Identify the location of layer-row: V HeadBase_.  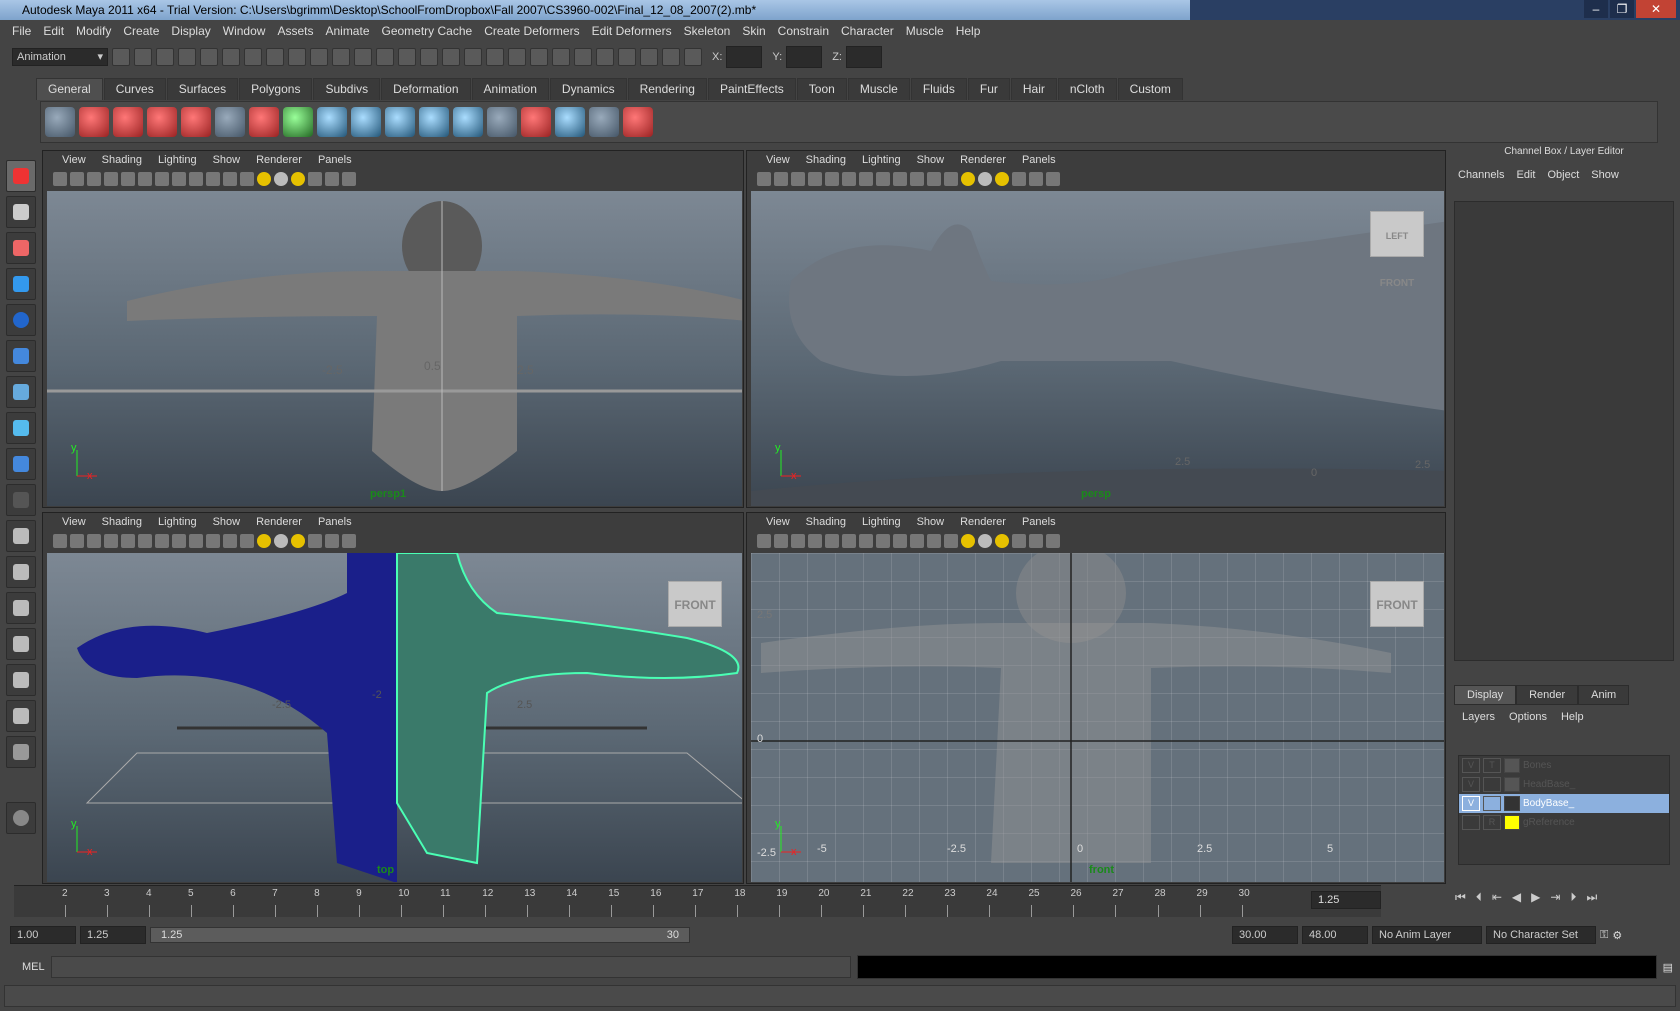
(1564, 784).